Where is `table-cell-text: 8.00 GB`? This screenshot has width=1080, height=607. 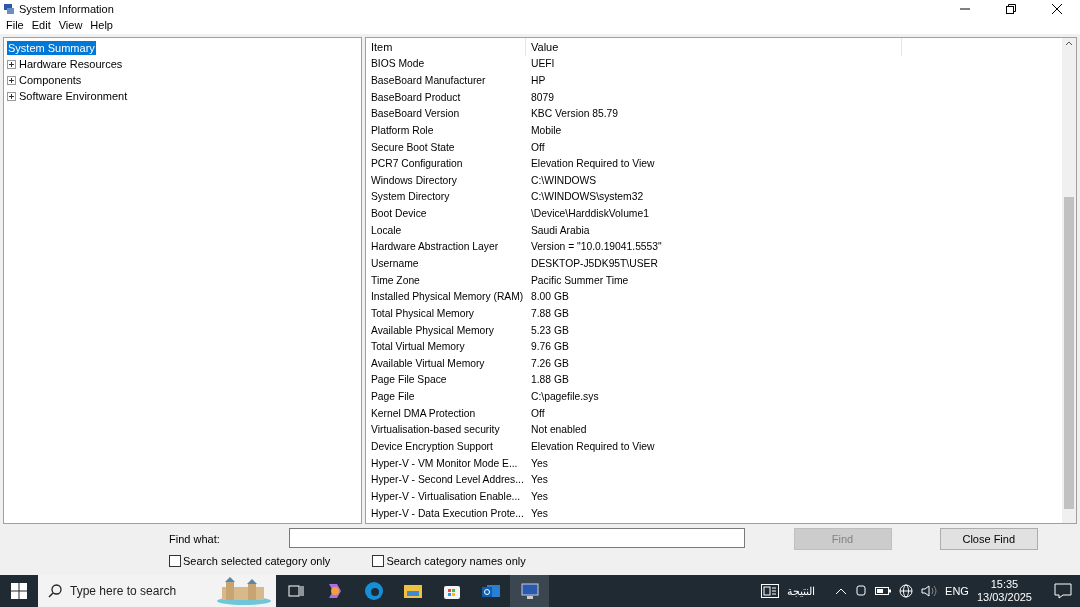 table-cell-text: 8.00 GB is located at coordinates (550, 297).